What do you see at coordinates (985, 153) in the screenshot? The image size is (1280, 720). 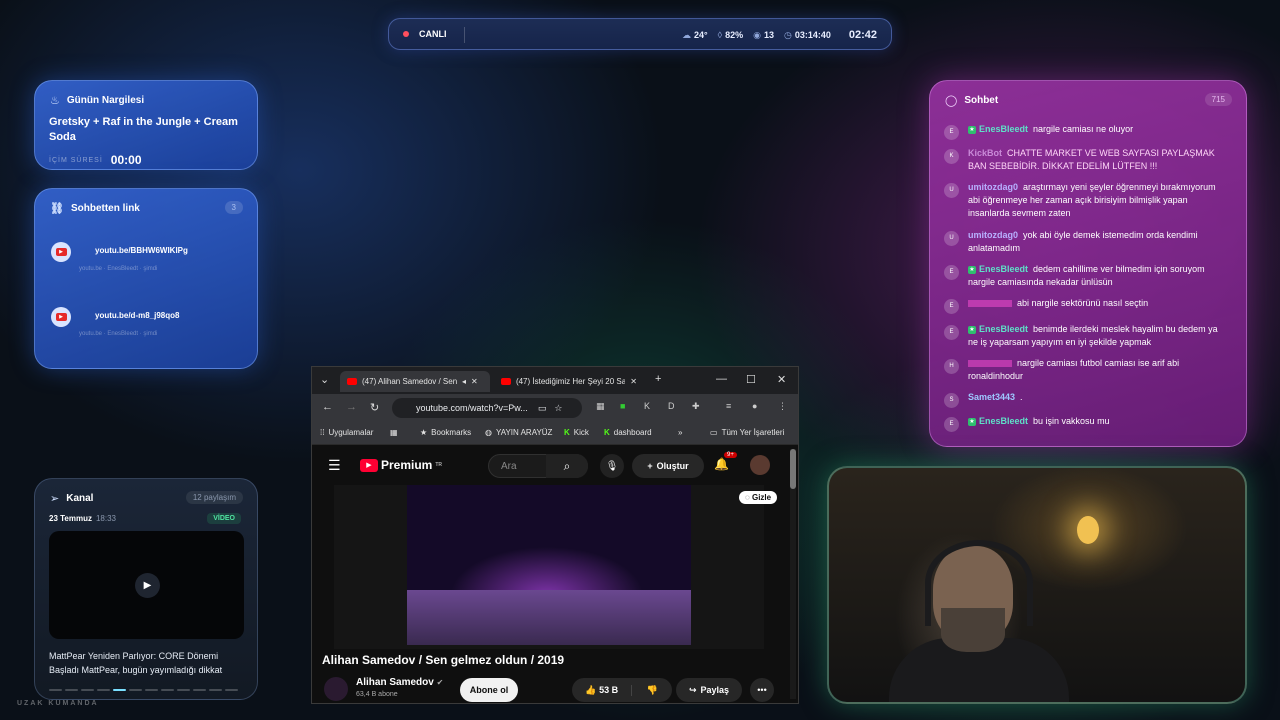 I see `chat-username: KickBot` at bounding box center [985, 153].